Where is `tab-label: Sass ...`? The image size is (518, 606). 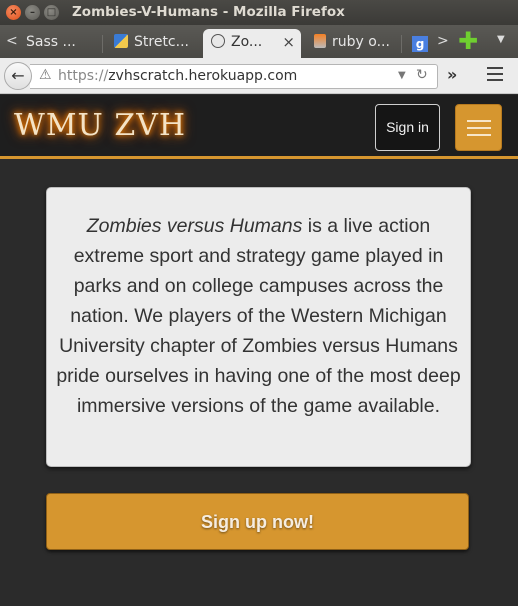
tab-label: Sass ... is located at coordinates (51, 42).